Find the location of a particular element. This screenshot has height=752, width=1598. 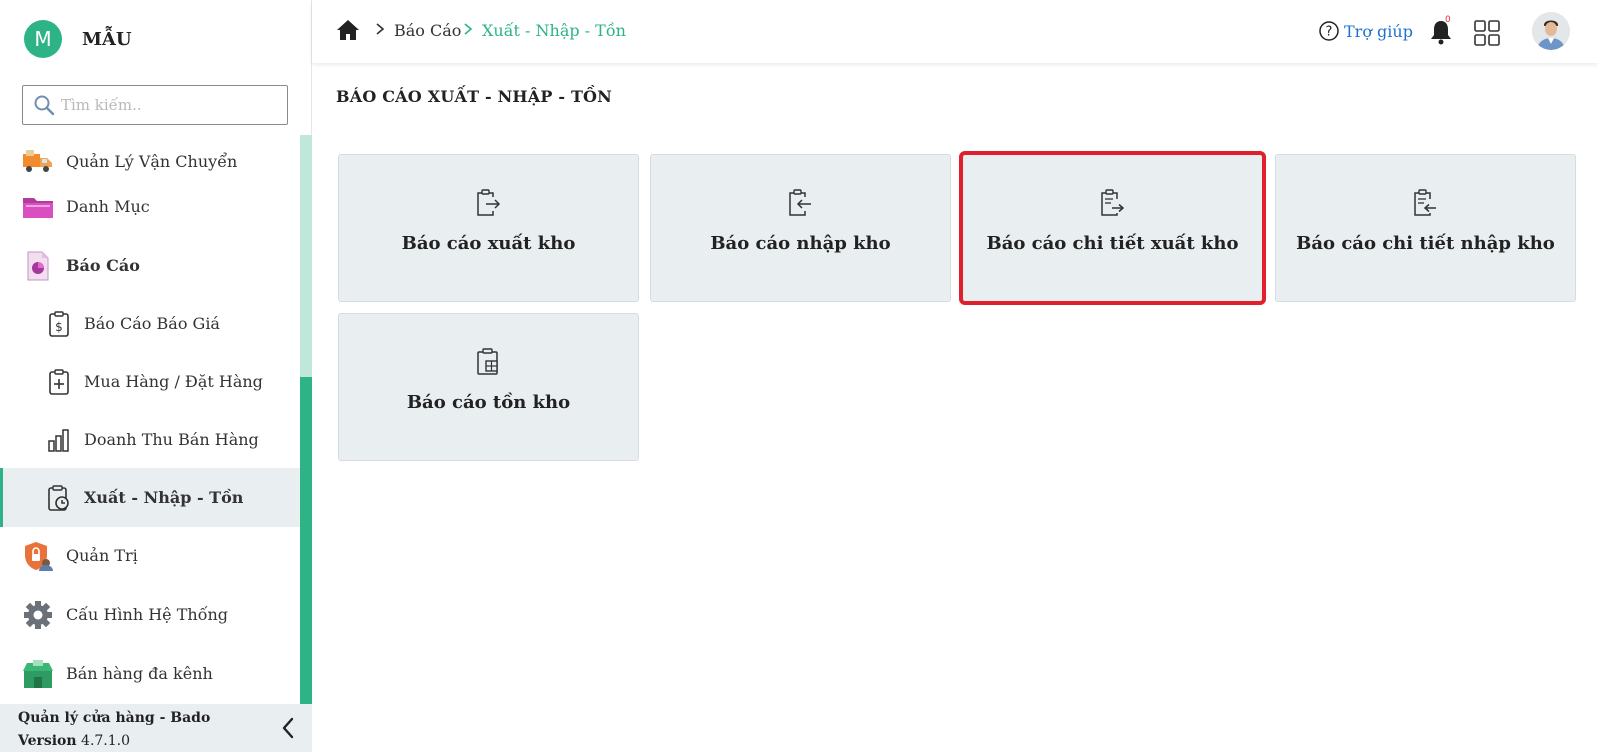

sidebar-item-label: Quản Trị is located at coordinates (102, 555).